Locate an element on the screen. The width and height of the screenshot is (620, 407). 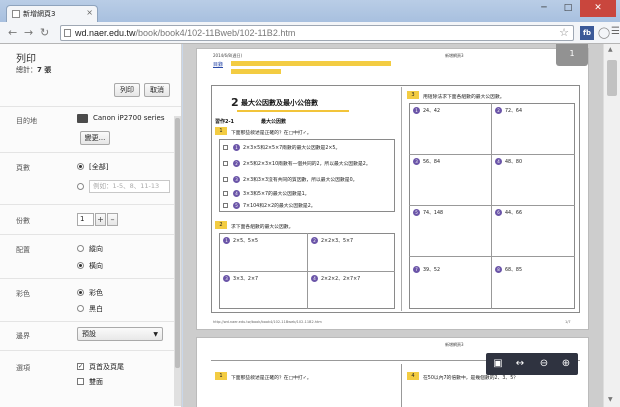
margins-select: 預設 ▼ is located at coordinates (120, 334).